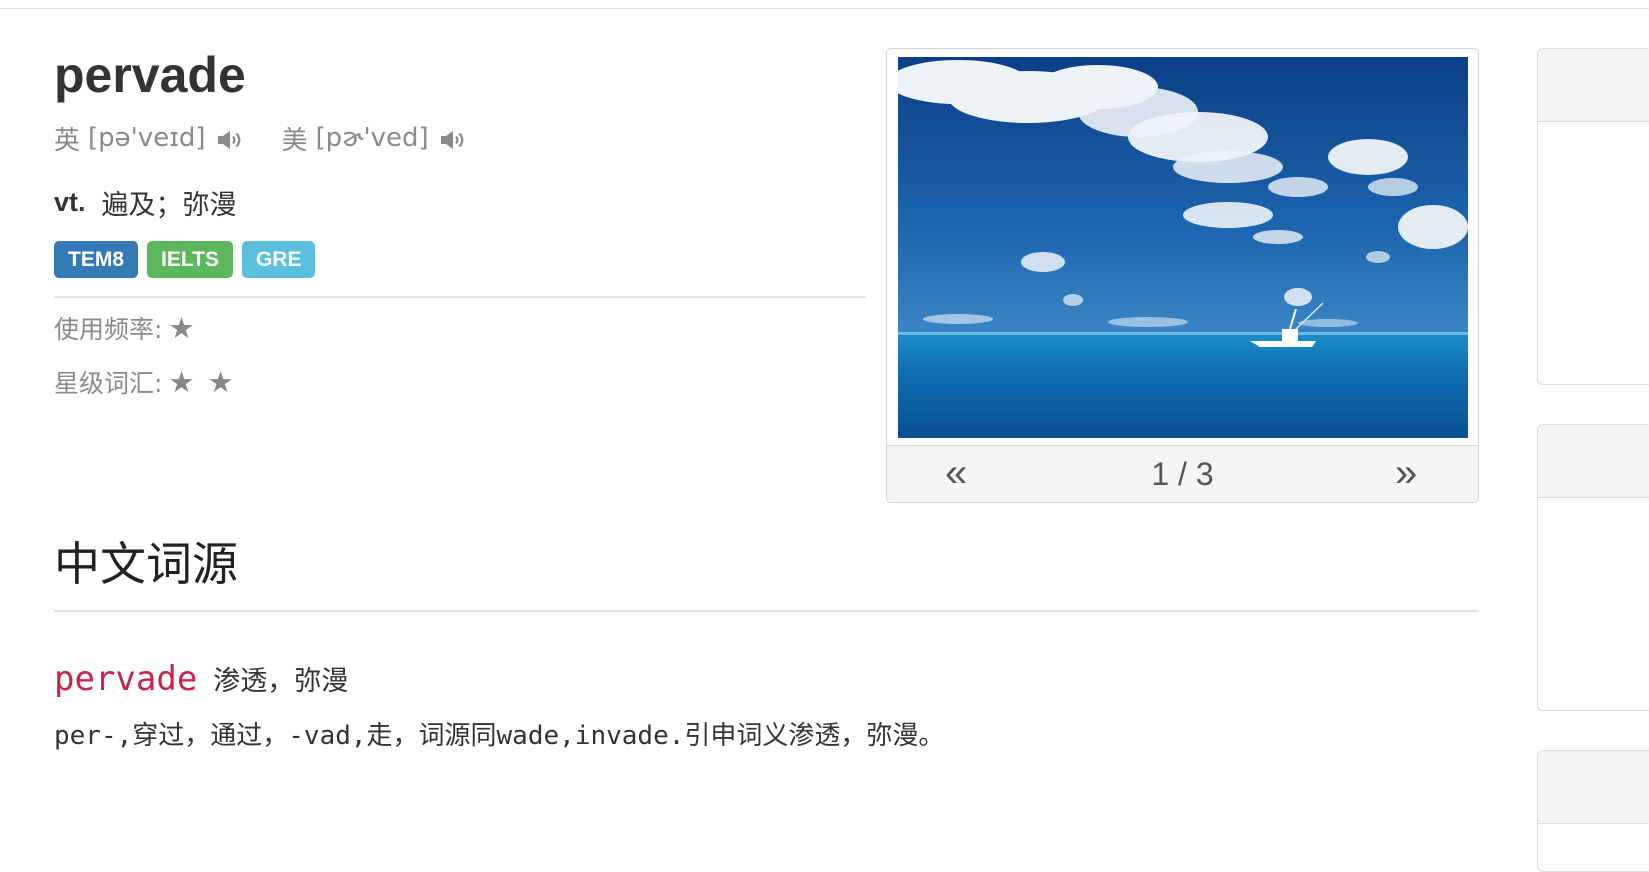 This screenshot has width=1649, height=872. What do you see at coordinates (70, 201) in the screenshot?
I see `part-of-speech: vt.` at bounding box center [70, 201].